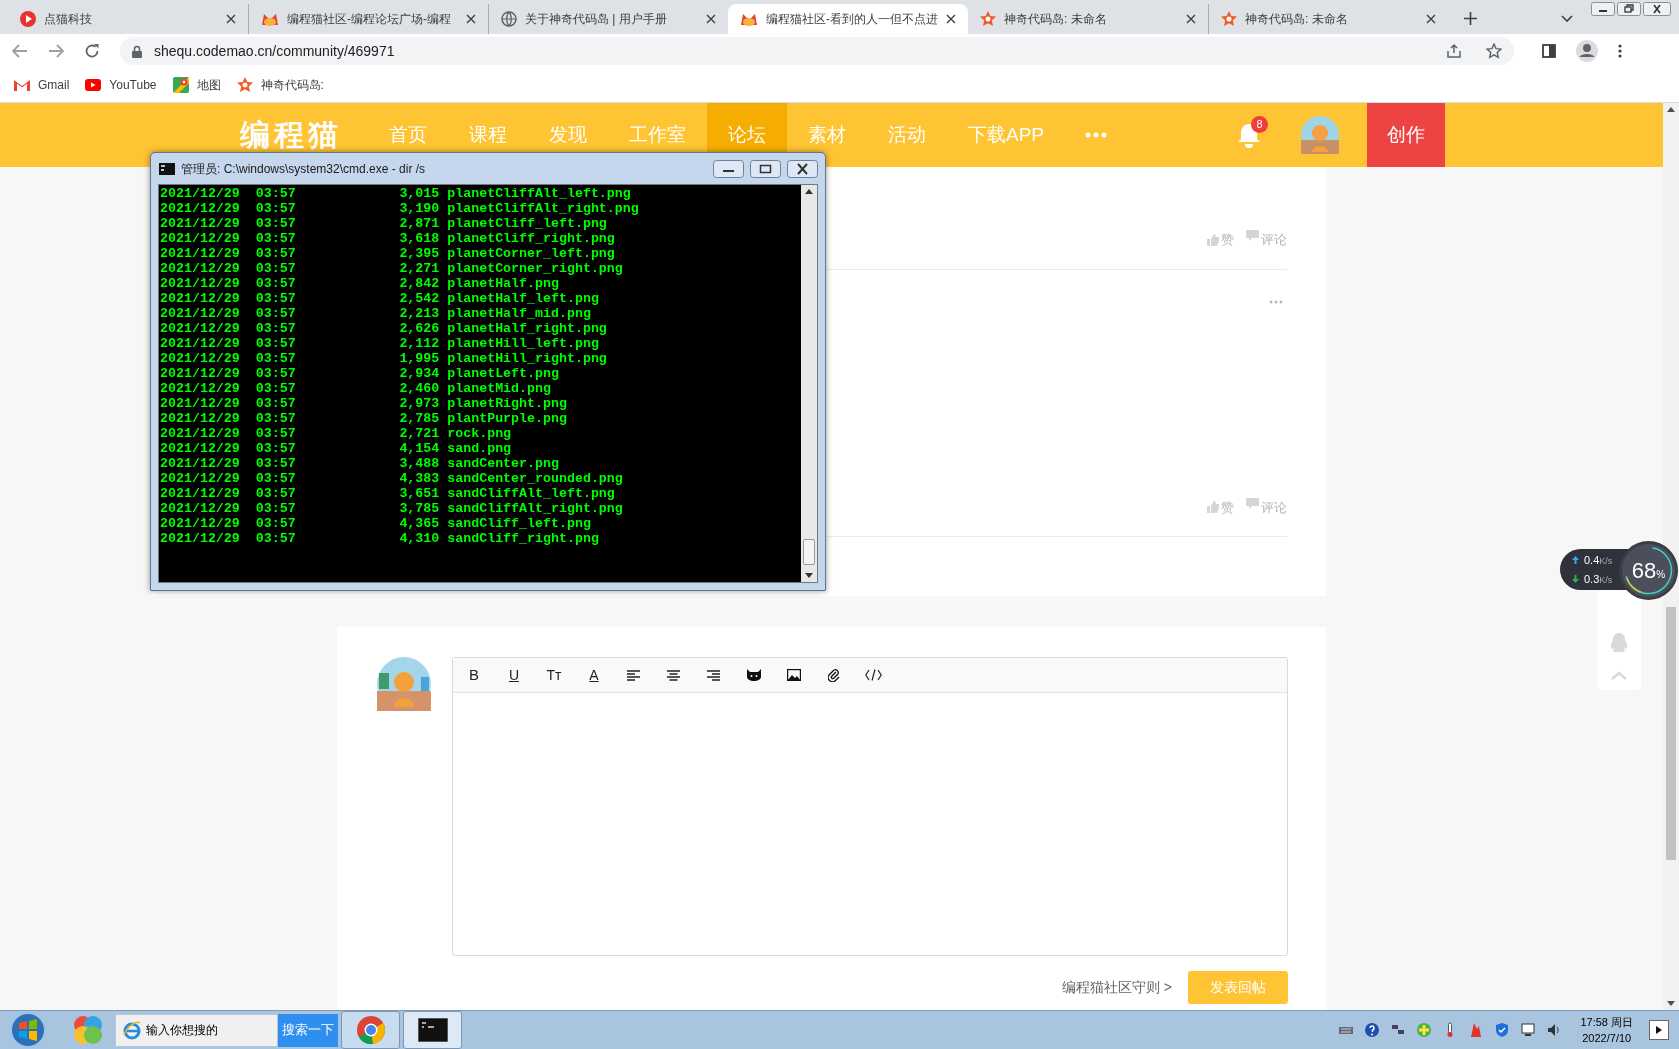  Describe the element at coordinates (817, 51) in the screenshot. I see `address-bar: shequ.codemao.cn/community/469971` at that location.